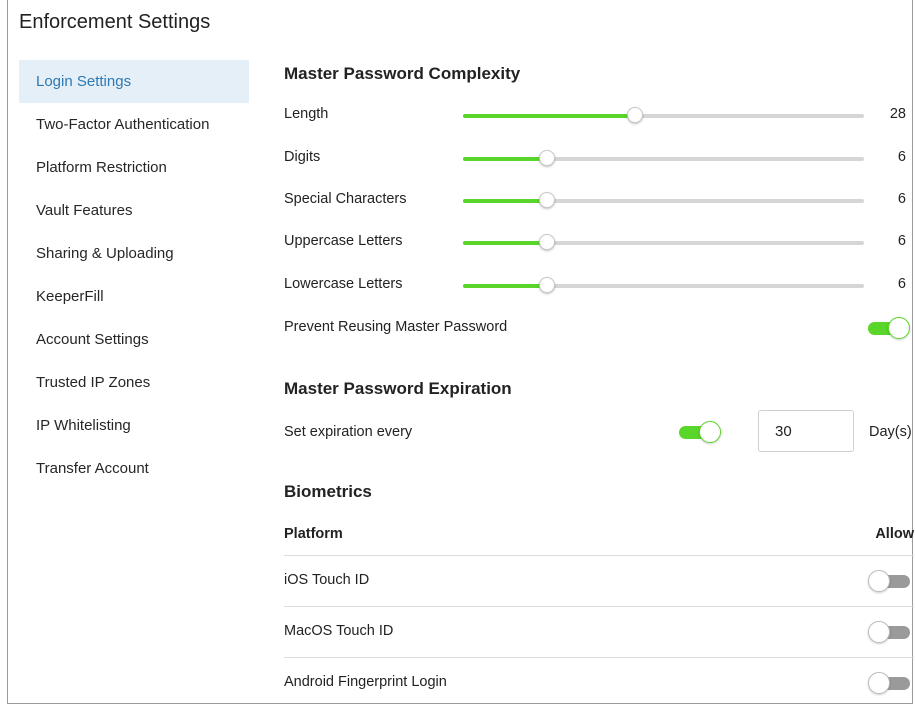  What do you see at coordinates (635, 115) in the screenshot?
I see `length-slider-thumb` at bounding box center [635, 115].